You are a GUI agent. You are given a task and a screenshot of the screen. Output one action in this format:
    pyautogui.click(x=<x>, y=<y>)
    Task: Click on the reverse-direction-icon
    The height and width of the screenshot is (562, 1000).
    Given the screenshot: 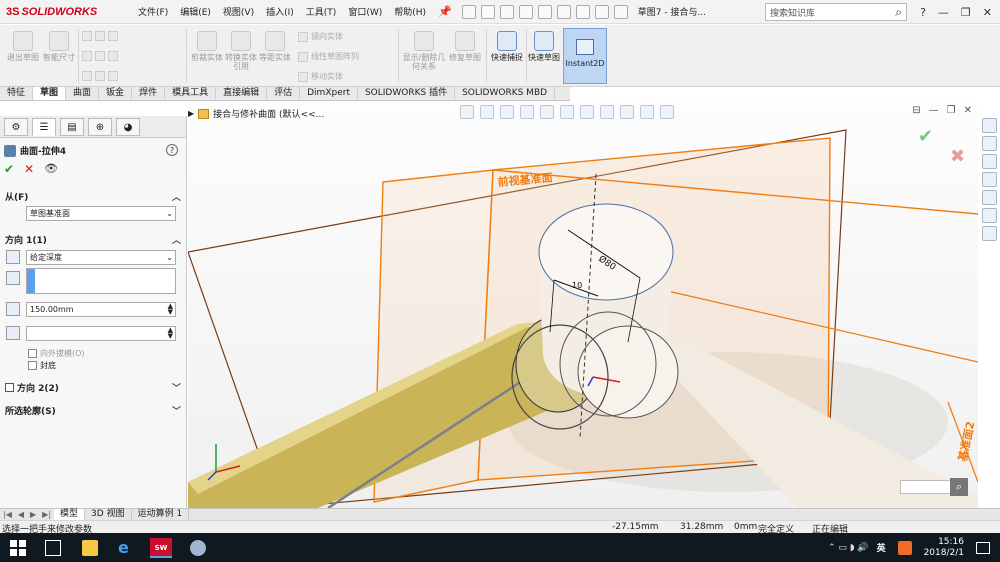 What is the action you would take?
    pyautogui.click(x=13, y=257)
    